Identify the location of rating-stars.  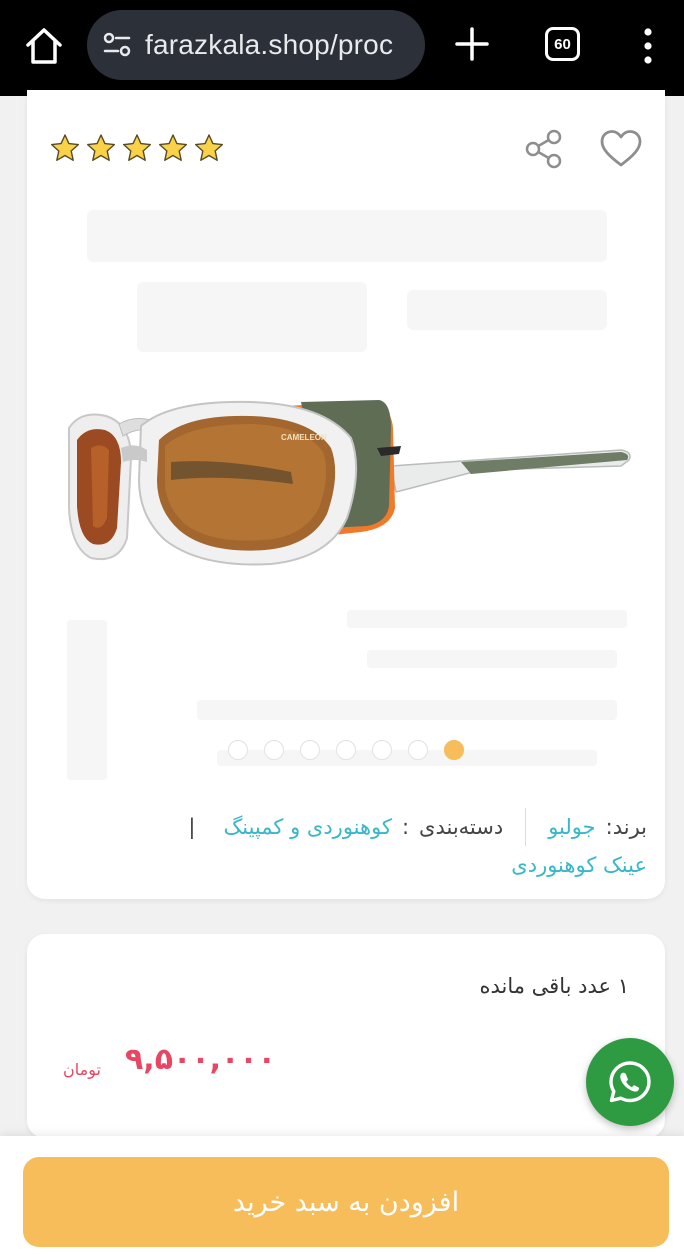
(137, 148).